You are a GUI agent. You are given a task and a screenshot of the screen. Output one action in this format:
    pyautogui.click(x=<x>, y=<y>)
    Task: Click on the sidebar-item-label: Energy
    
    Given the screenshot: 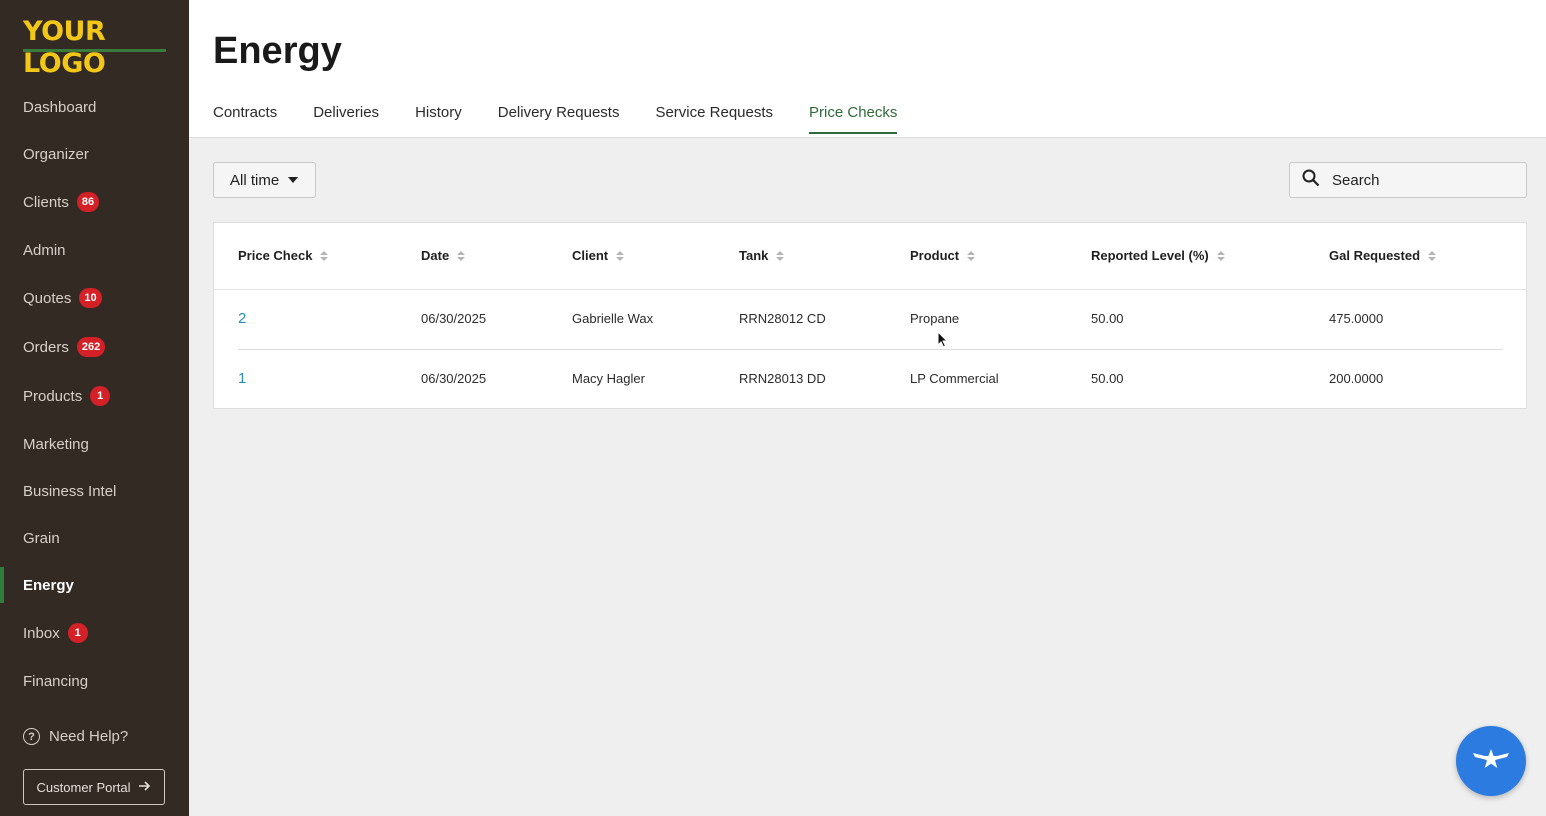 What is the action you would take?
    pyautogui.click(x=48, y=585)
    